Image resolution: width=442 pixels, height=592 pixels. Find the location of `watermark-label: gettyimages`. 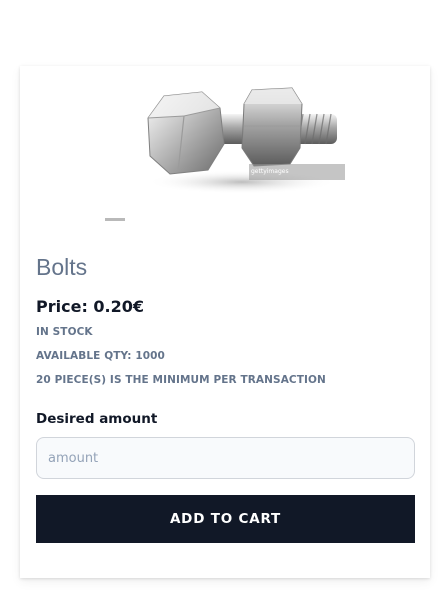

watermark-label: gettyimages is located at coordinates (297, 172).